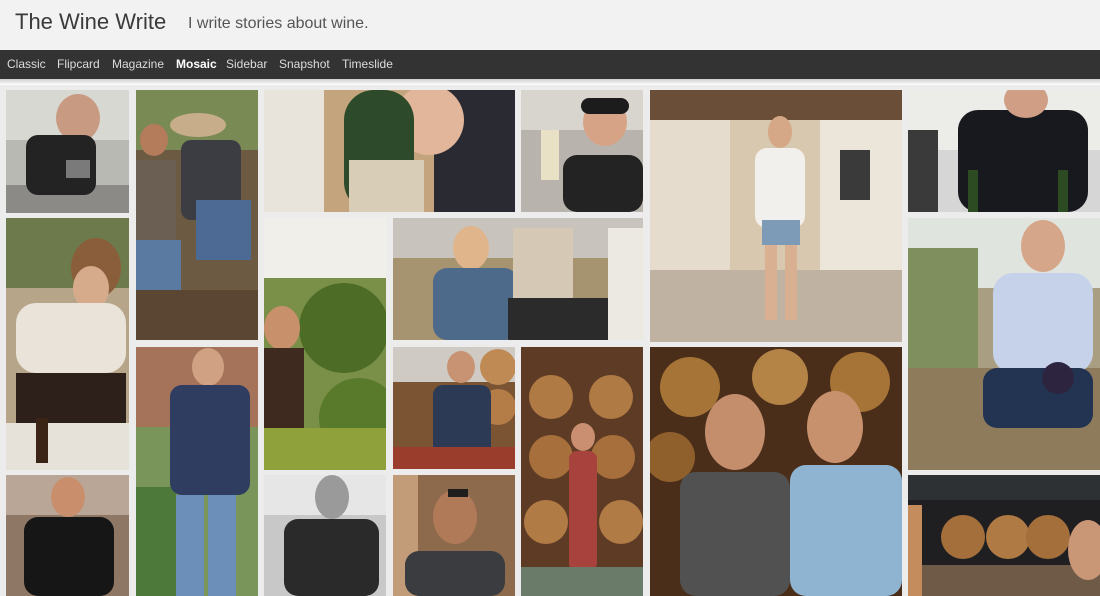 This screenshot has height=596, width=1100. Describe the element at coordinates (776, 471) in the screenshot. I see `post-tile-two-men-in-cellar` at that location.